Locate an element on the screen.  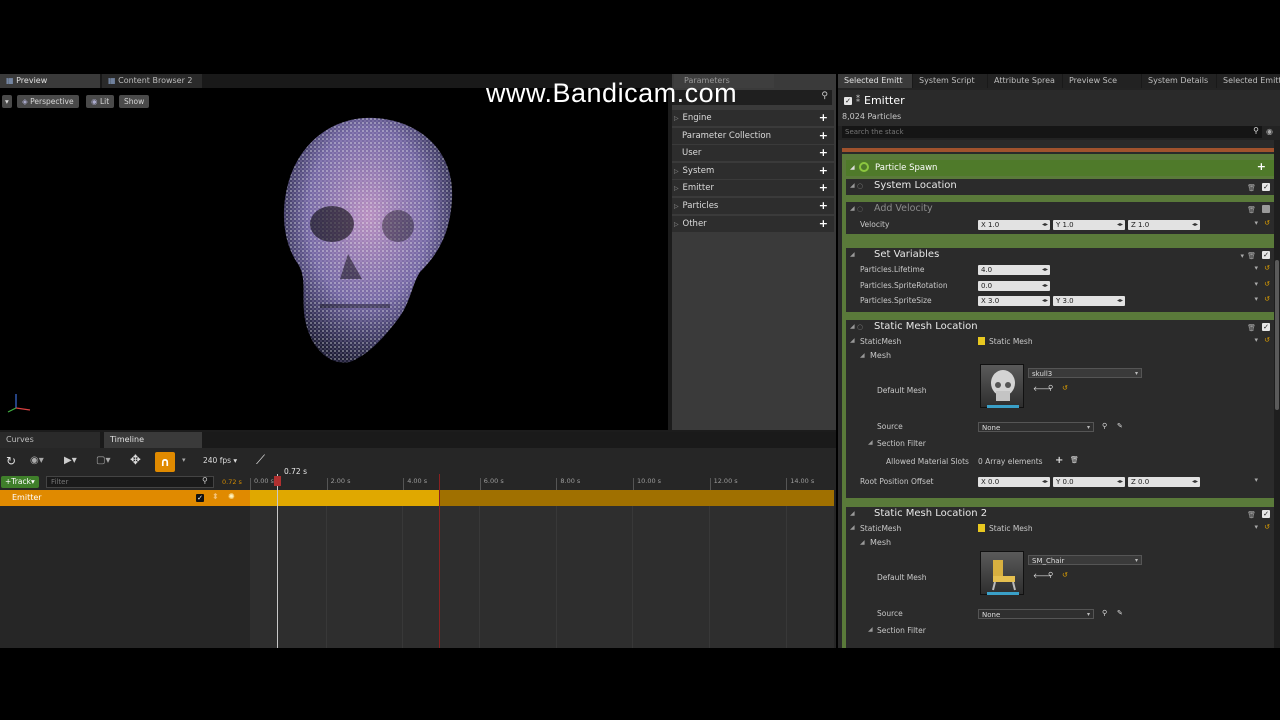
transform-icon: ✥ is located at coordinates (135, 460).